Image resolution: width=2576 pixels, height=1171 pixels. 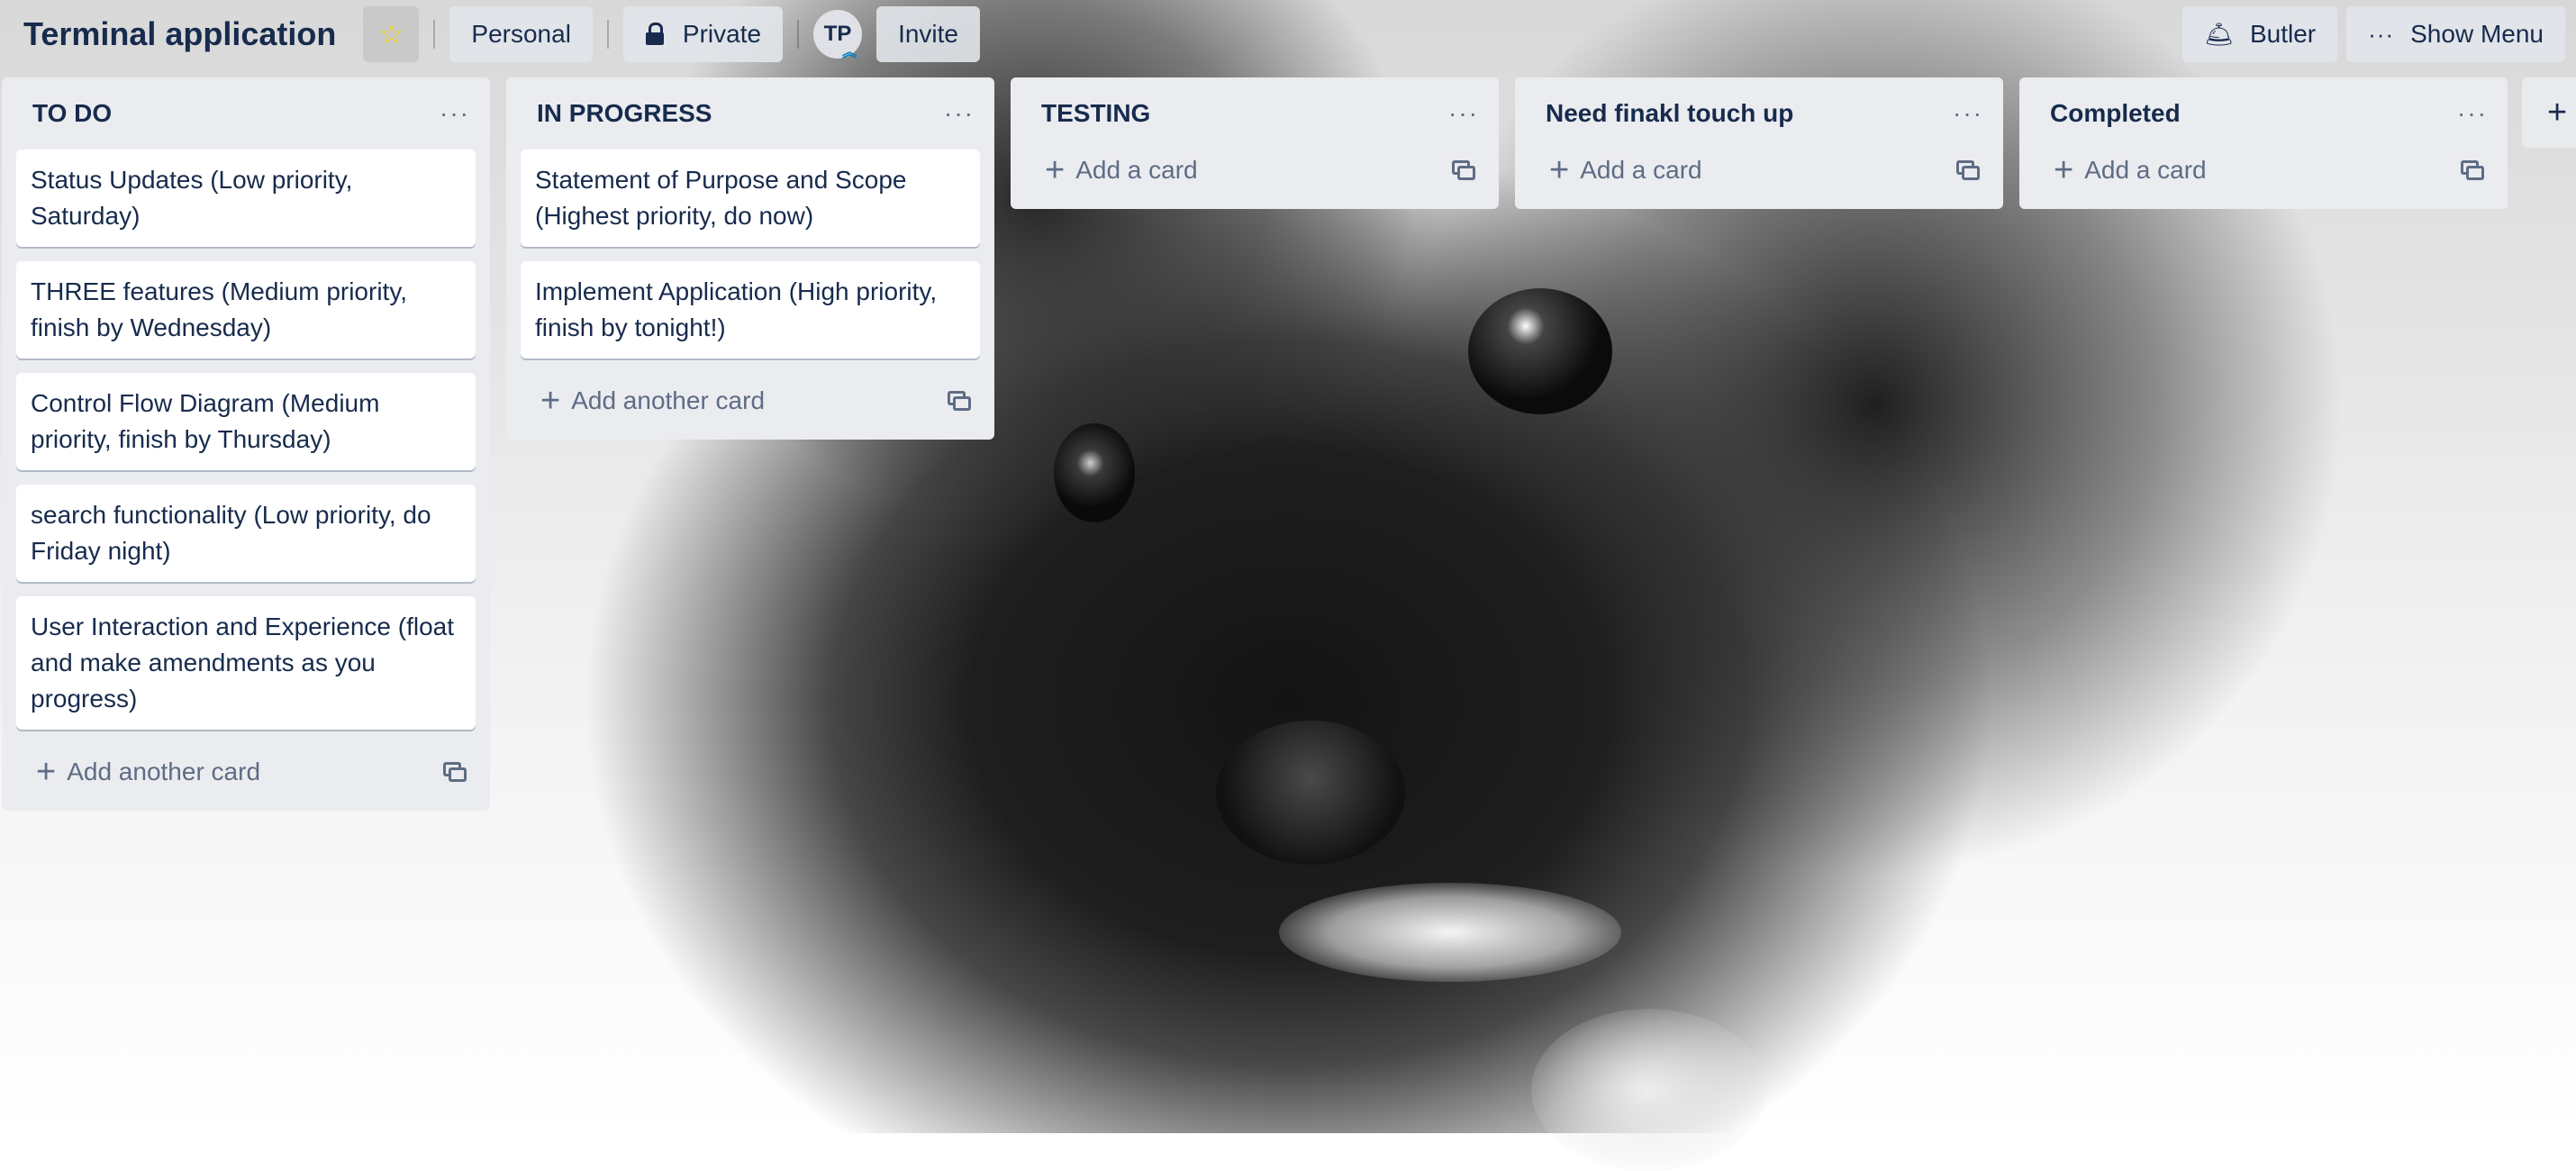 What do you see at coordinates (2381, 34) in the screenshot?
I see `more-horizontal-icon: ···` at bounding box center [2381, 34].